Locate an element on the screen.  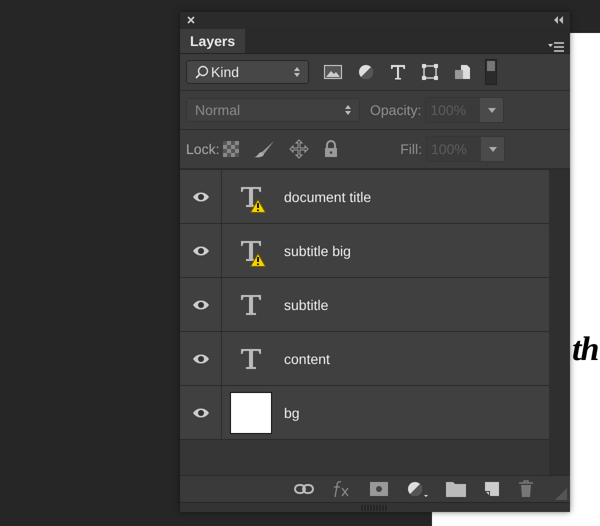
layer-row: document title is located at coordinates (364, 197).